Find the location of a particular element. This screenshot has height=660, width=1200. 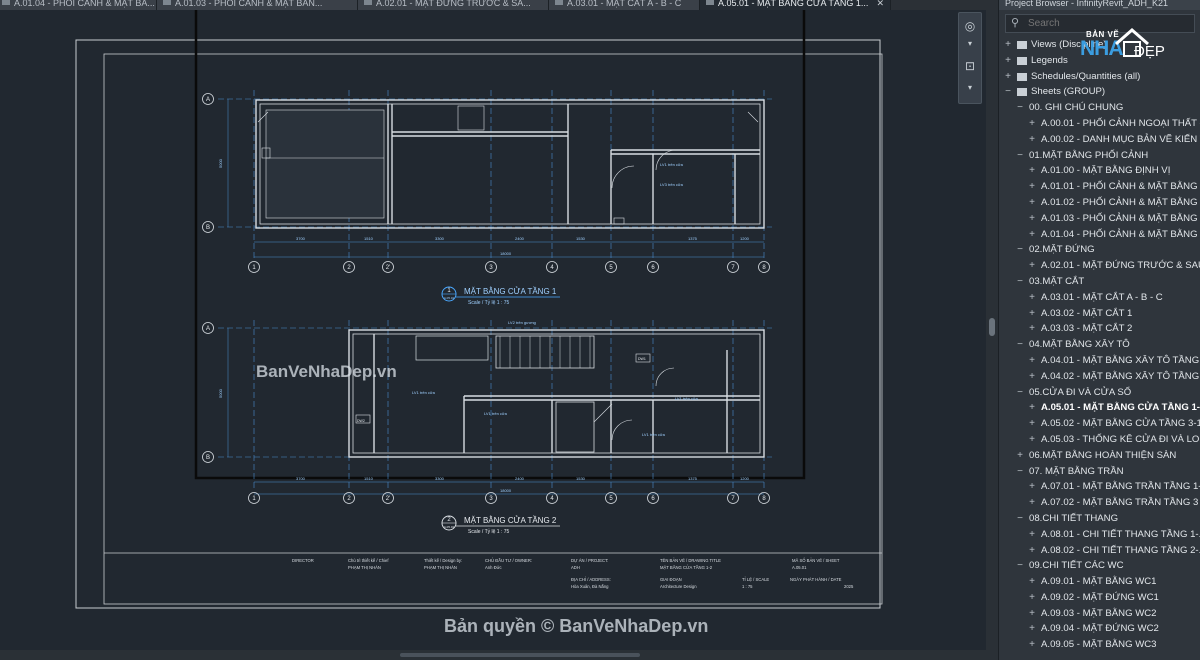

tree-node: −03.MẶT CẮT is located at coordinates (1099, 282).